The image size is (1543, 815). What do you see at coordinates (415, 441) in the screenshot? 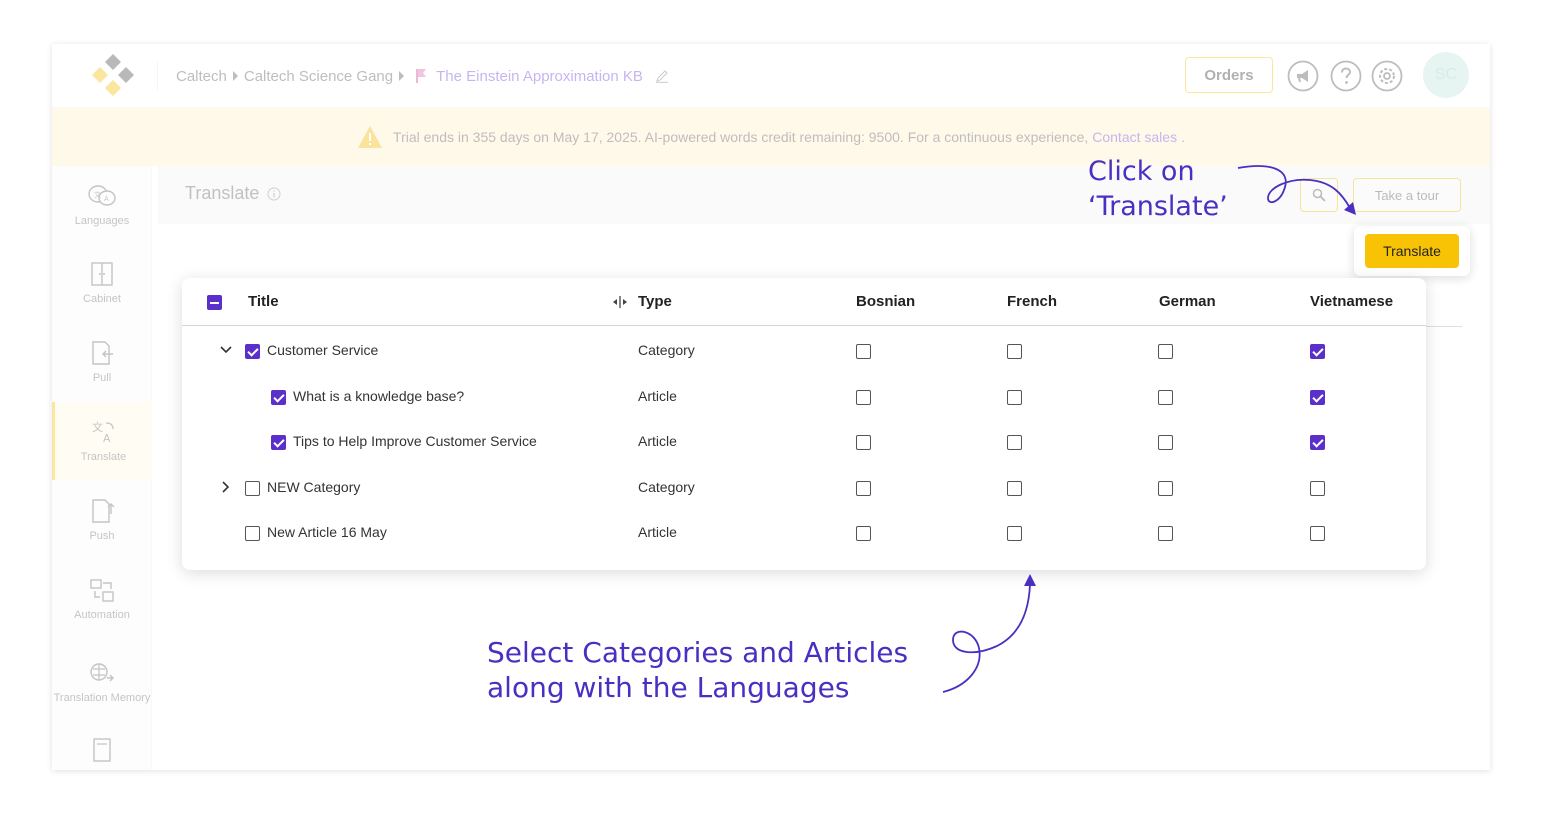
I see `row-title: Tips to Help Improve Customer Service` at bounding box center [415, 441].